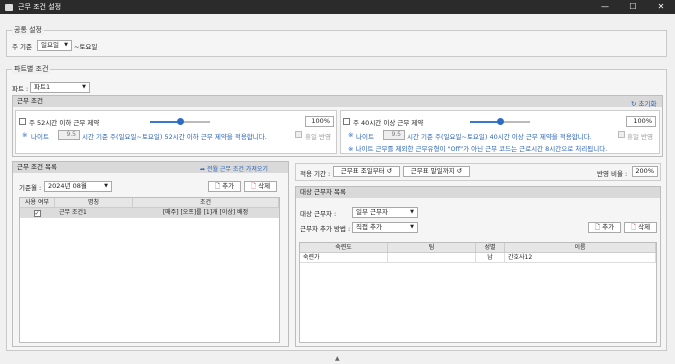  What do you see at coordinates (40, 7) in the screenshot?
I see `window-title: 근무 조건 설정` at bounding box center [40, 7].